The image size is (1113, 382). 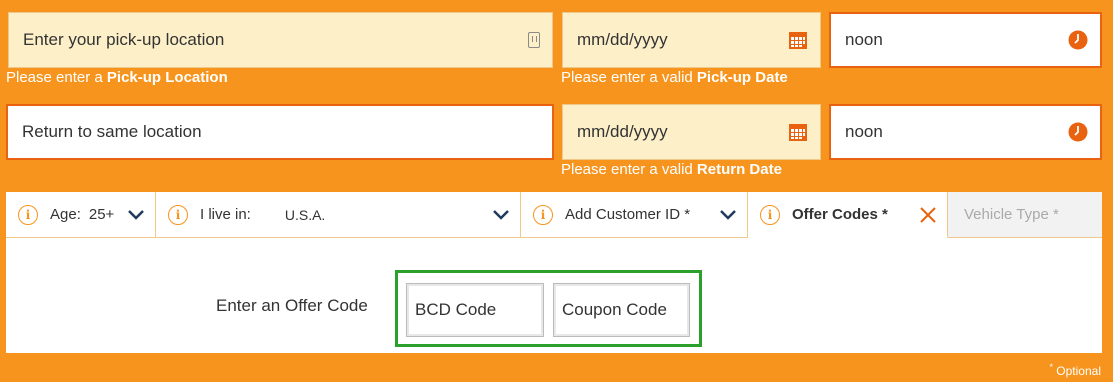 What do you see at coordinates (928, 215) in the screenshot?
I see `close-icon` at bounding box center [928, 215].